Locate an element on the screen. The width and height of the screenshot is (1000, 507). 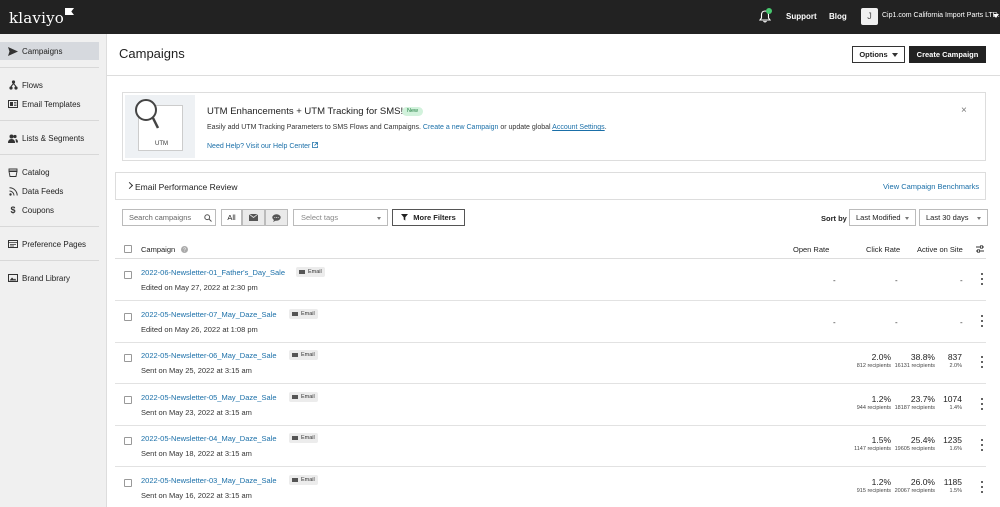
help-icon: ? is located at coordinates (185, 249).